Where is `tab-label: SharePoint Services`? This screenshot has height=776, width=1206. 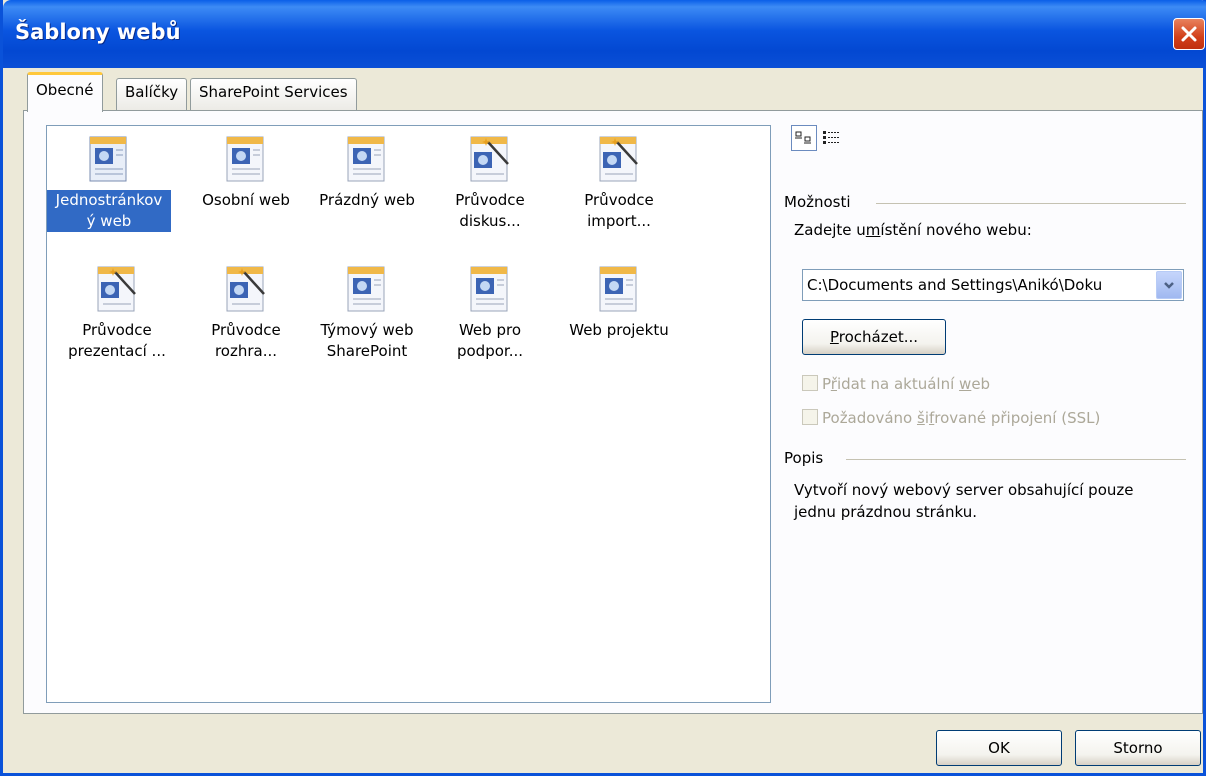
tab-label: SharePoint Services is located at coordinates (273, 92).